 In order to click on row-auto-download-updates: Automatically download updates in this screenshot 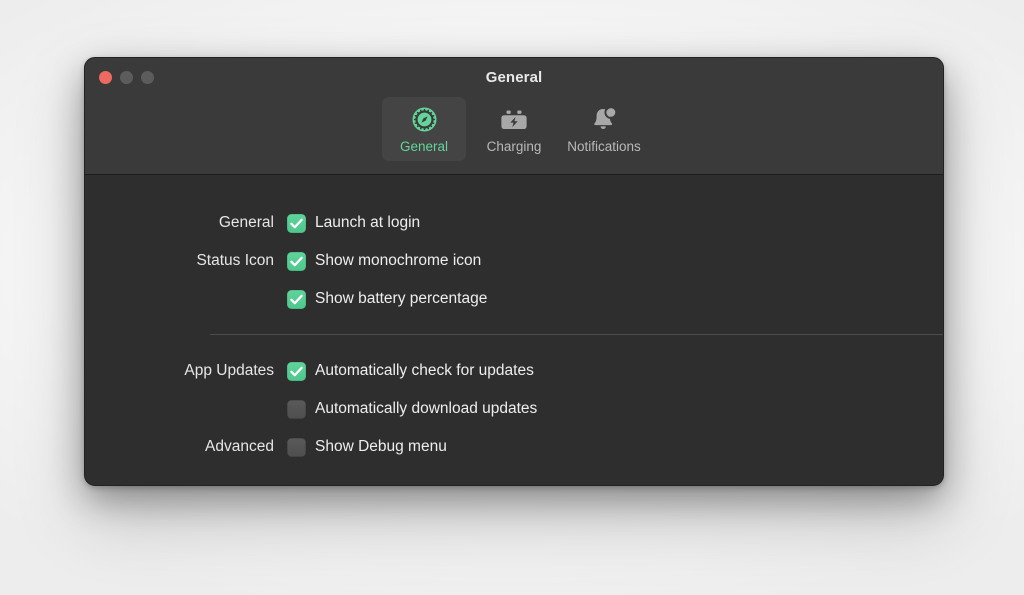, I will do `click(514, 409)`.